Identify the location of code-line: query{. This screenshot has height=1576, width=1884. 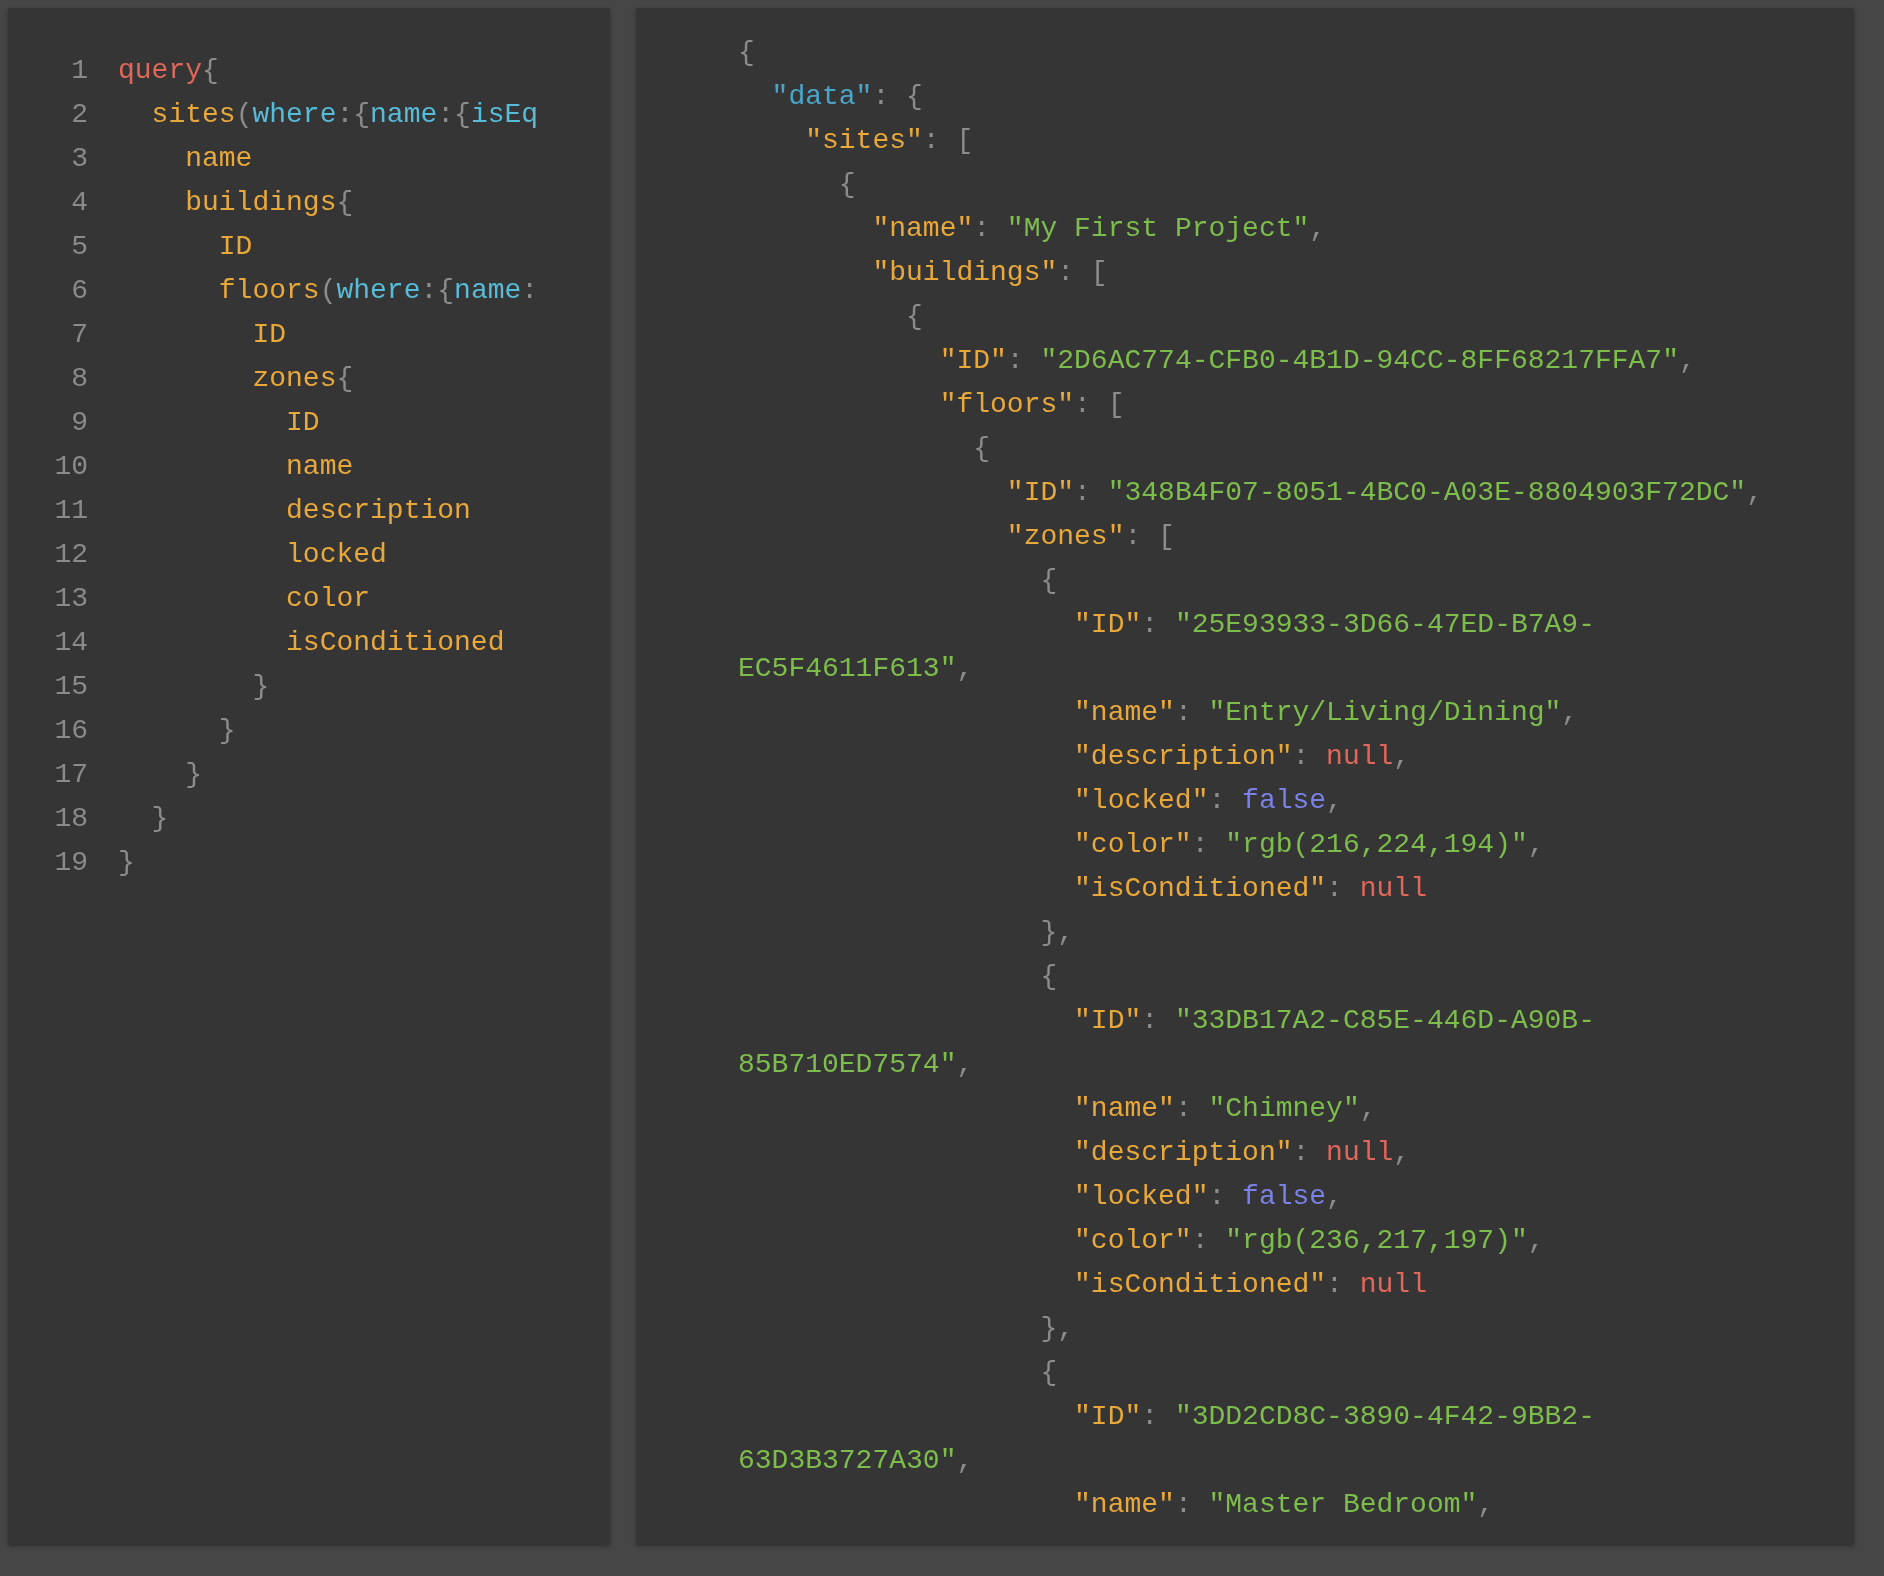
(168, 70).